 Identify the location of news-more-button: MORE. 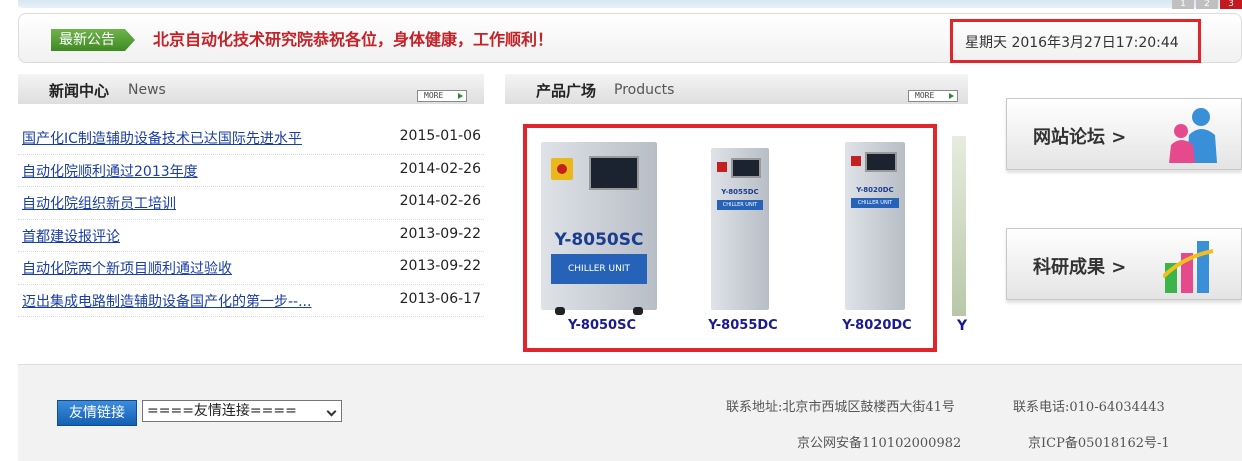
(442, 96).